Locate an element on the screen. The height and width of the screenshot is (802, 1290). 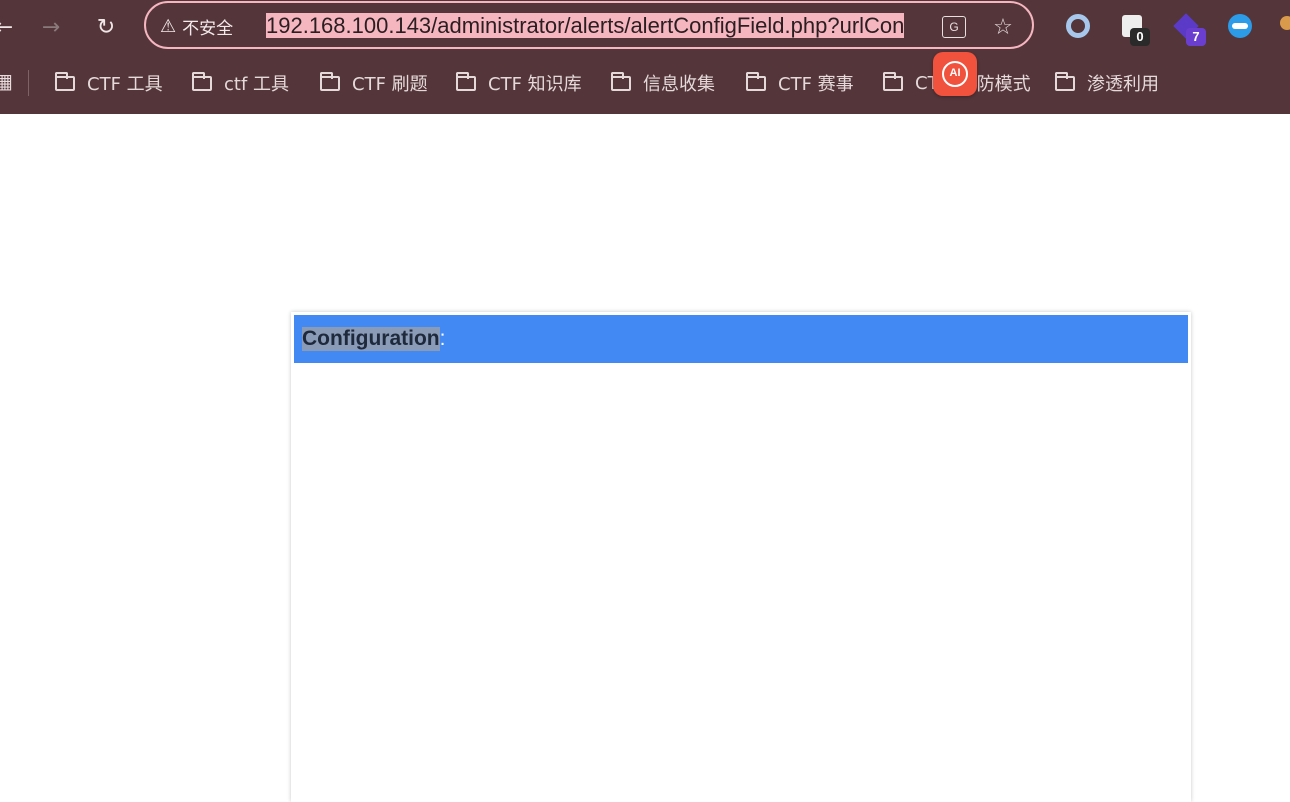
bookmark-label: 信息收集 is located at coordinates (679, 84).